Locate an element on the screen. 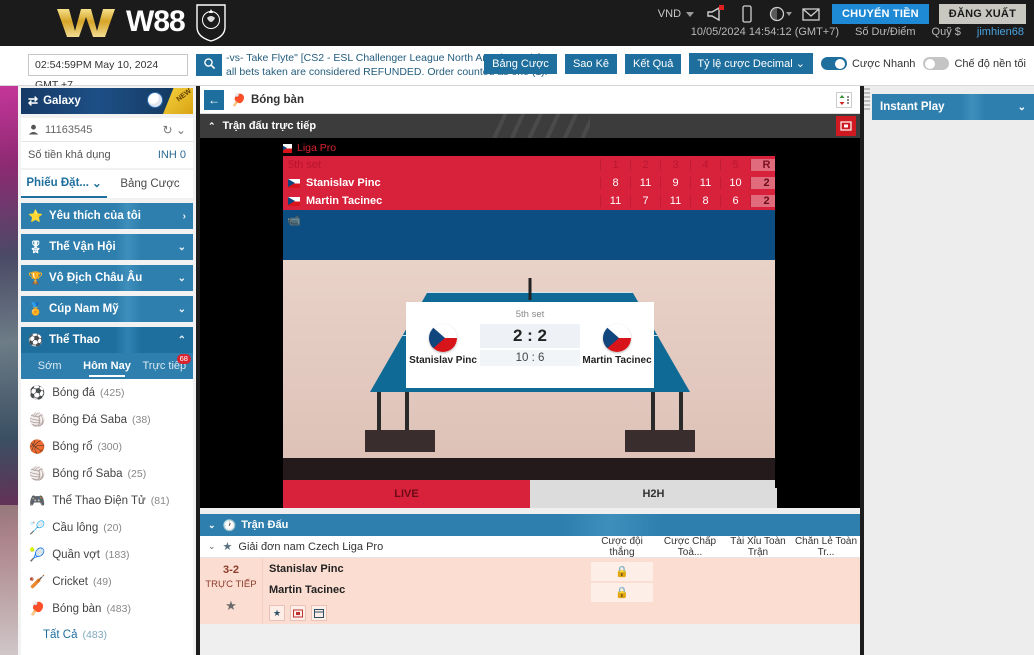 The image size is (1034, 655). sidebar-item-copa: 🏅 Cúp Nam Mỹ ⌄ is located at coordinates (107, 309).